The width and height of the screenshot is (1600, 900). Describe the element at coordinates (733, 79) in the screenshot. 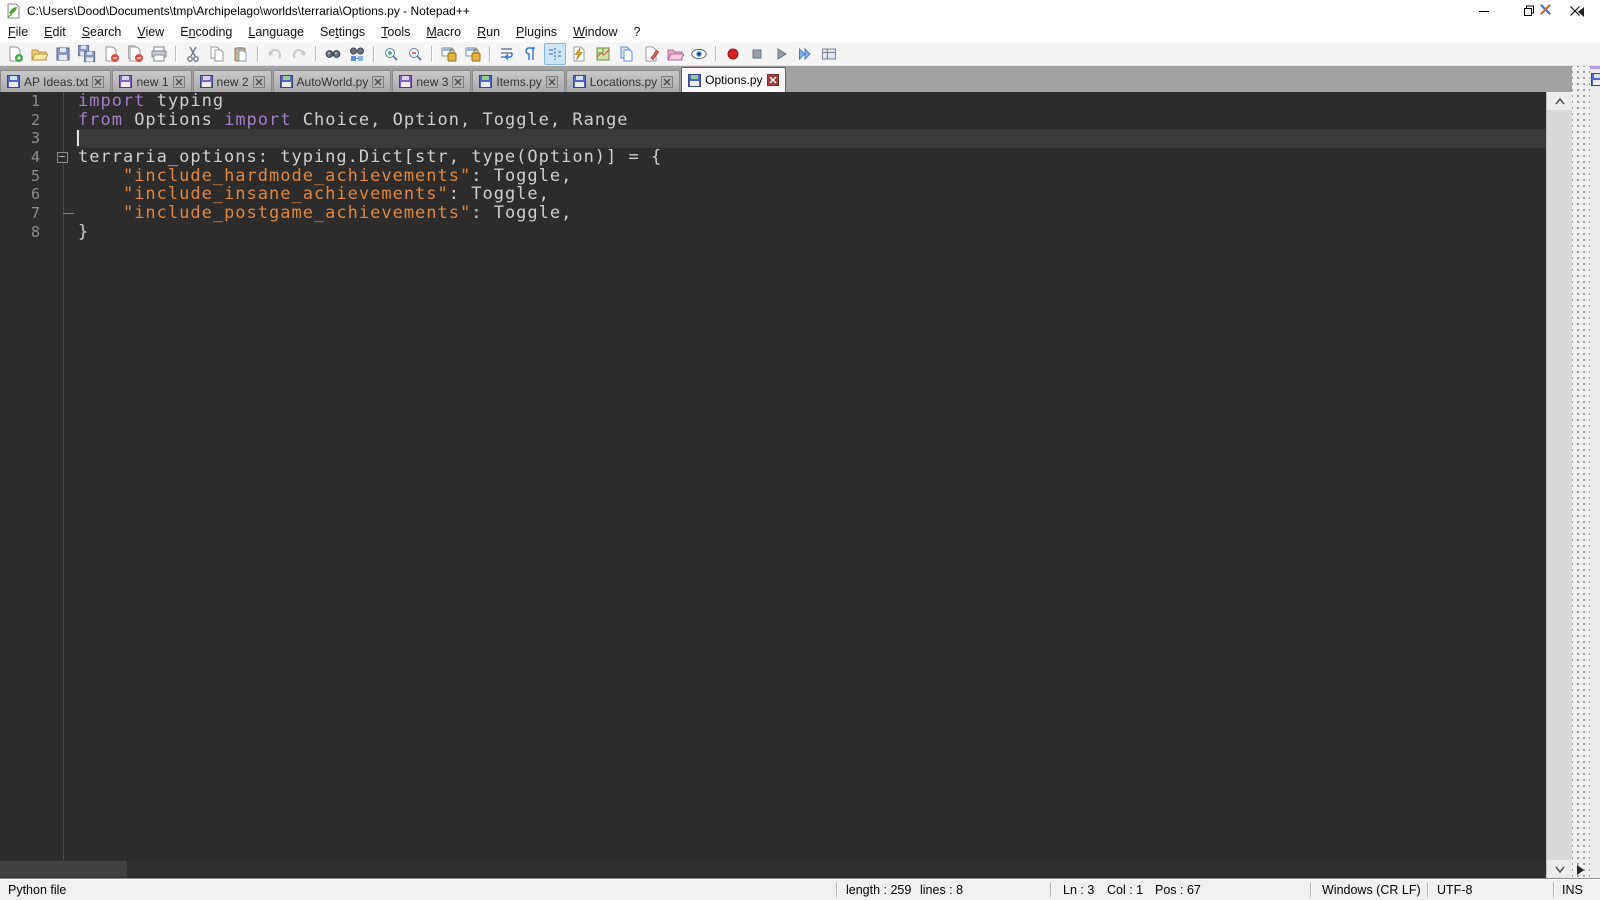

I see `tab-options-py: Options.py` at that location.